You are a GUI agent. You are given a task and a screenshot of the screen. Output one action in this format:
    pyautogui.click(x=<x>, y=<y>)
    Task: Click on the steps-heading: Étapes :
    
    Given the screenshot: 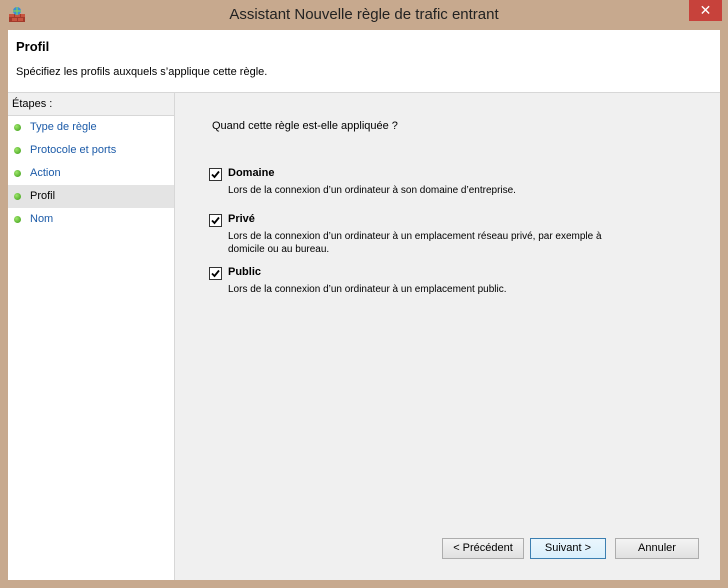 What is the action you would take?
    pyautogui.click(x=91, y=104)
    